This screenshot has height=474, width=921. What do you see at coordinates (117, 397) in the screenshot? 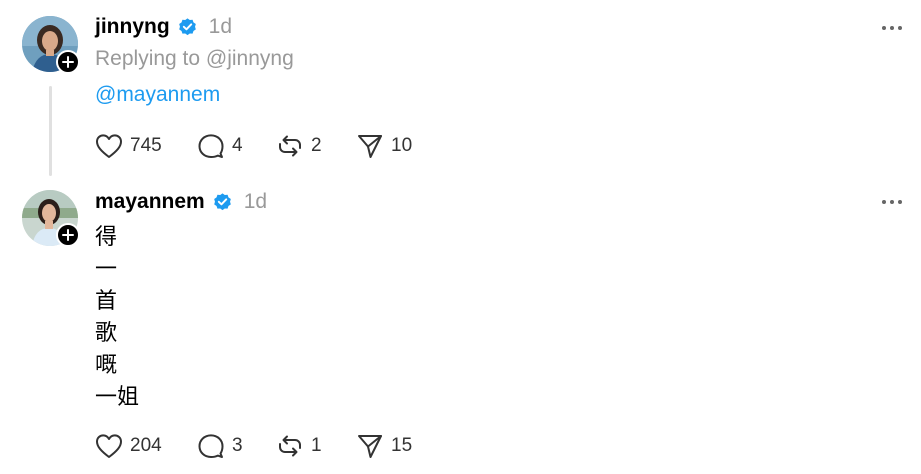
I see `post-text-line: 一姐` at bounding box center [117, 397].